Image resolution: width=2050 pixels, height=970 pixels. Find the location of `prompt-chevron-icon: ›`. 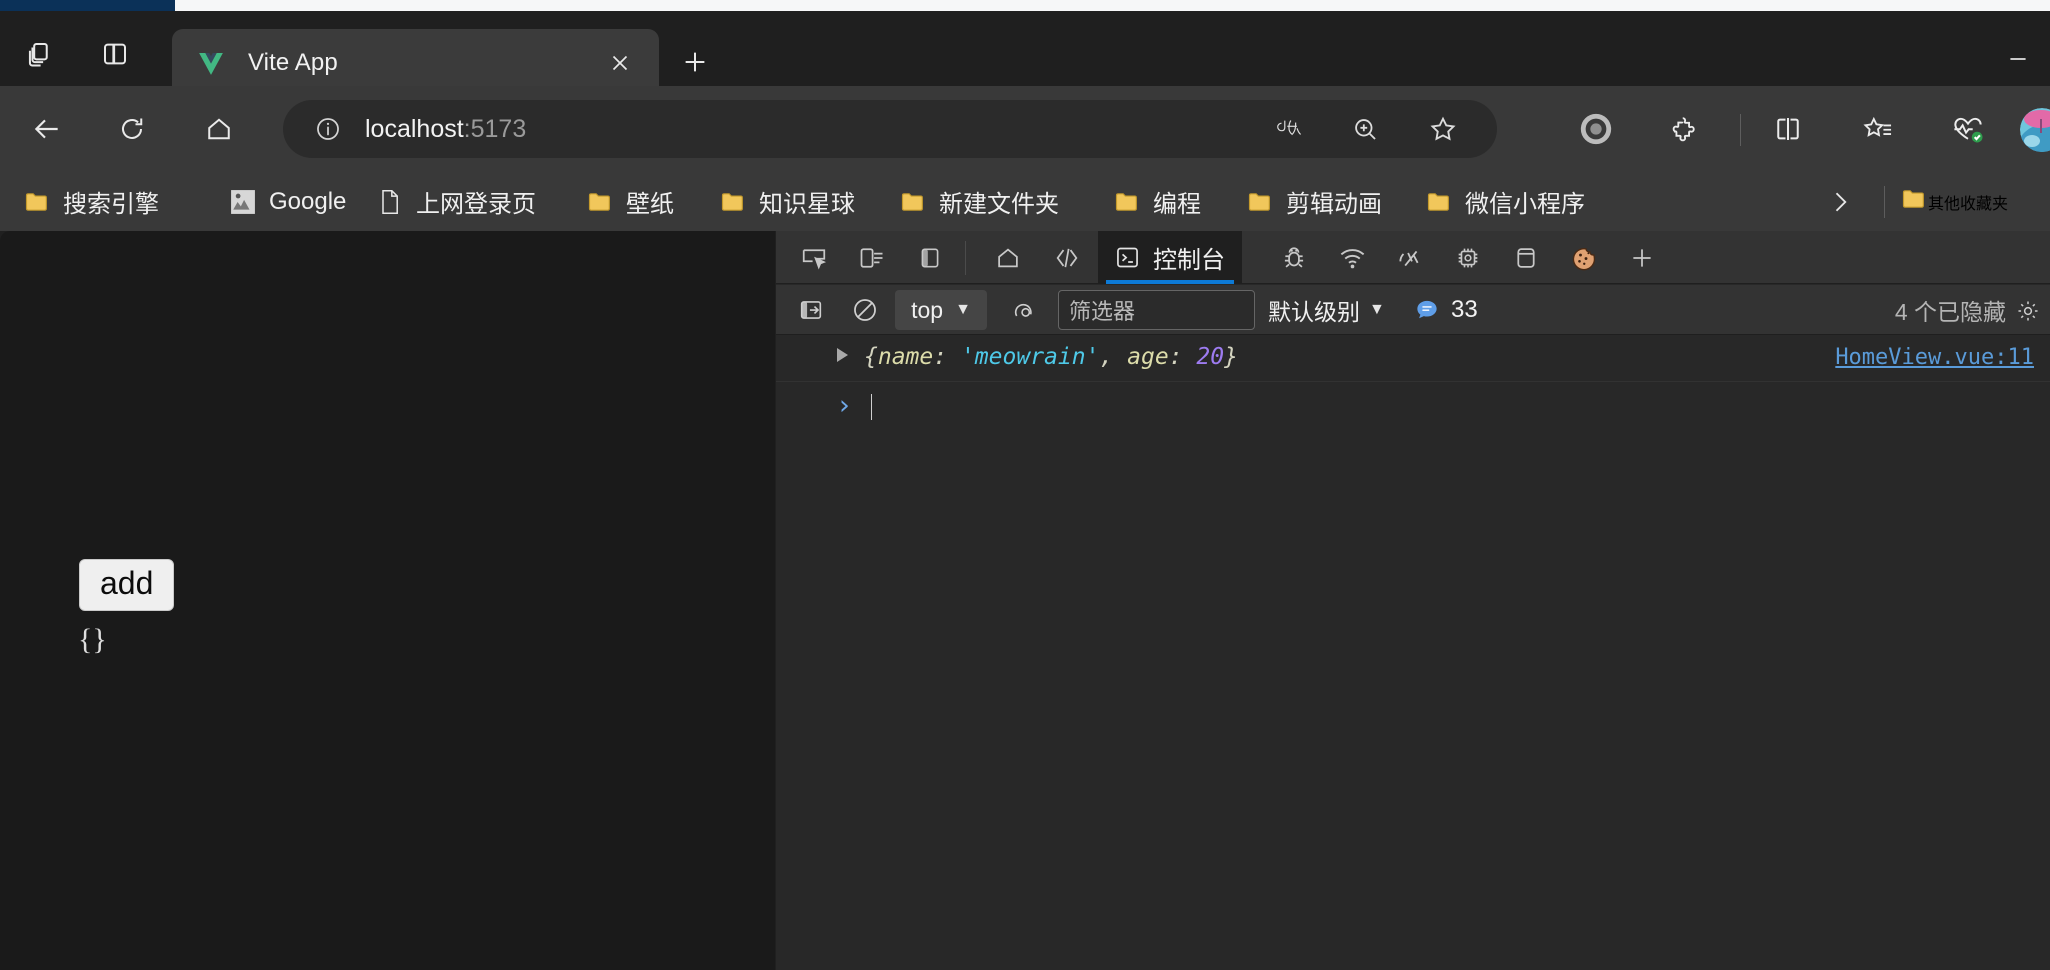

prompt-chevron-icon: › is located at coordinates (844, 405).